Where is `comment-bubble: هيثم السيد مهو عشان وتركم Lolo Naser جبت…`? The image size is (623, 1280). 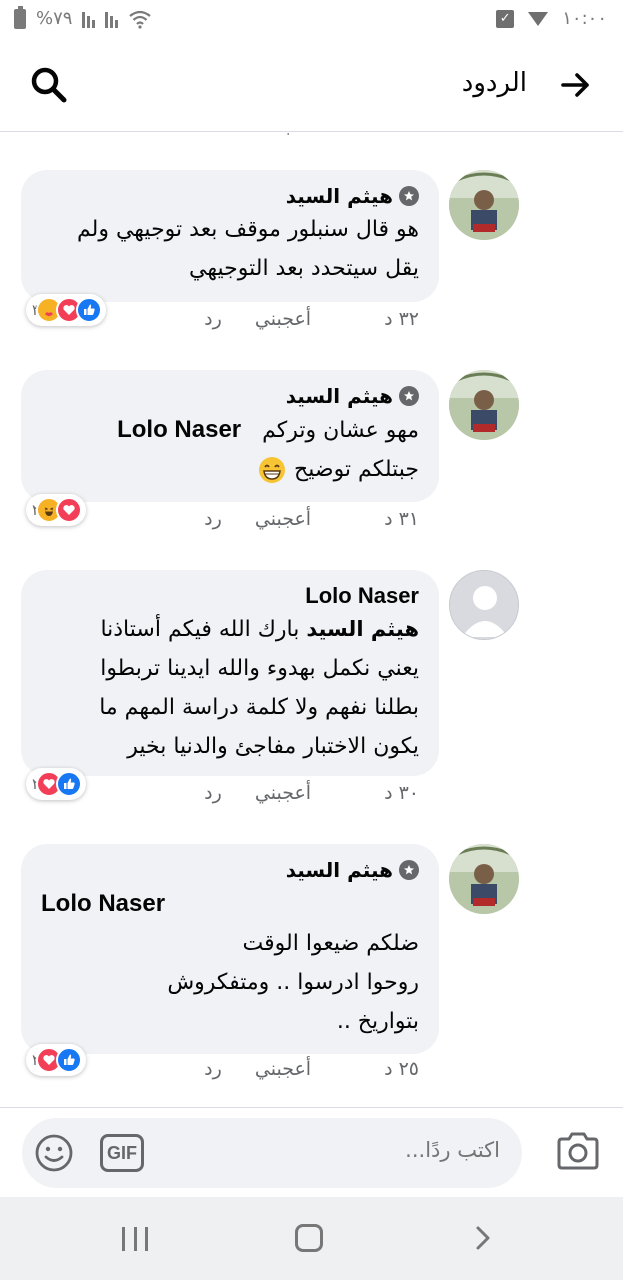 comment-bubble: هيثم السيد مهو عشان وتركم Lolo Naser جبت… is located at coordinates (230, 436).